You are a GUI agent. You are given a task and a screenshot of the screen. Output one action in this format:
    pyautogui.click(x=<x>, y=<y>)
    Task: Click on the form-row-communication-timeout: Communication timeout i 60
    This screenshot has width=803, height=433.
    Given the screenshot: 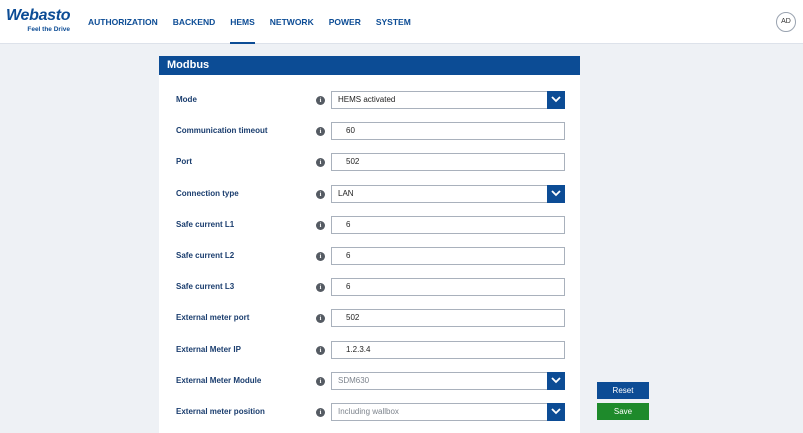 What is the action you would take?
    pyautogui.click(x=369, y=132)
    